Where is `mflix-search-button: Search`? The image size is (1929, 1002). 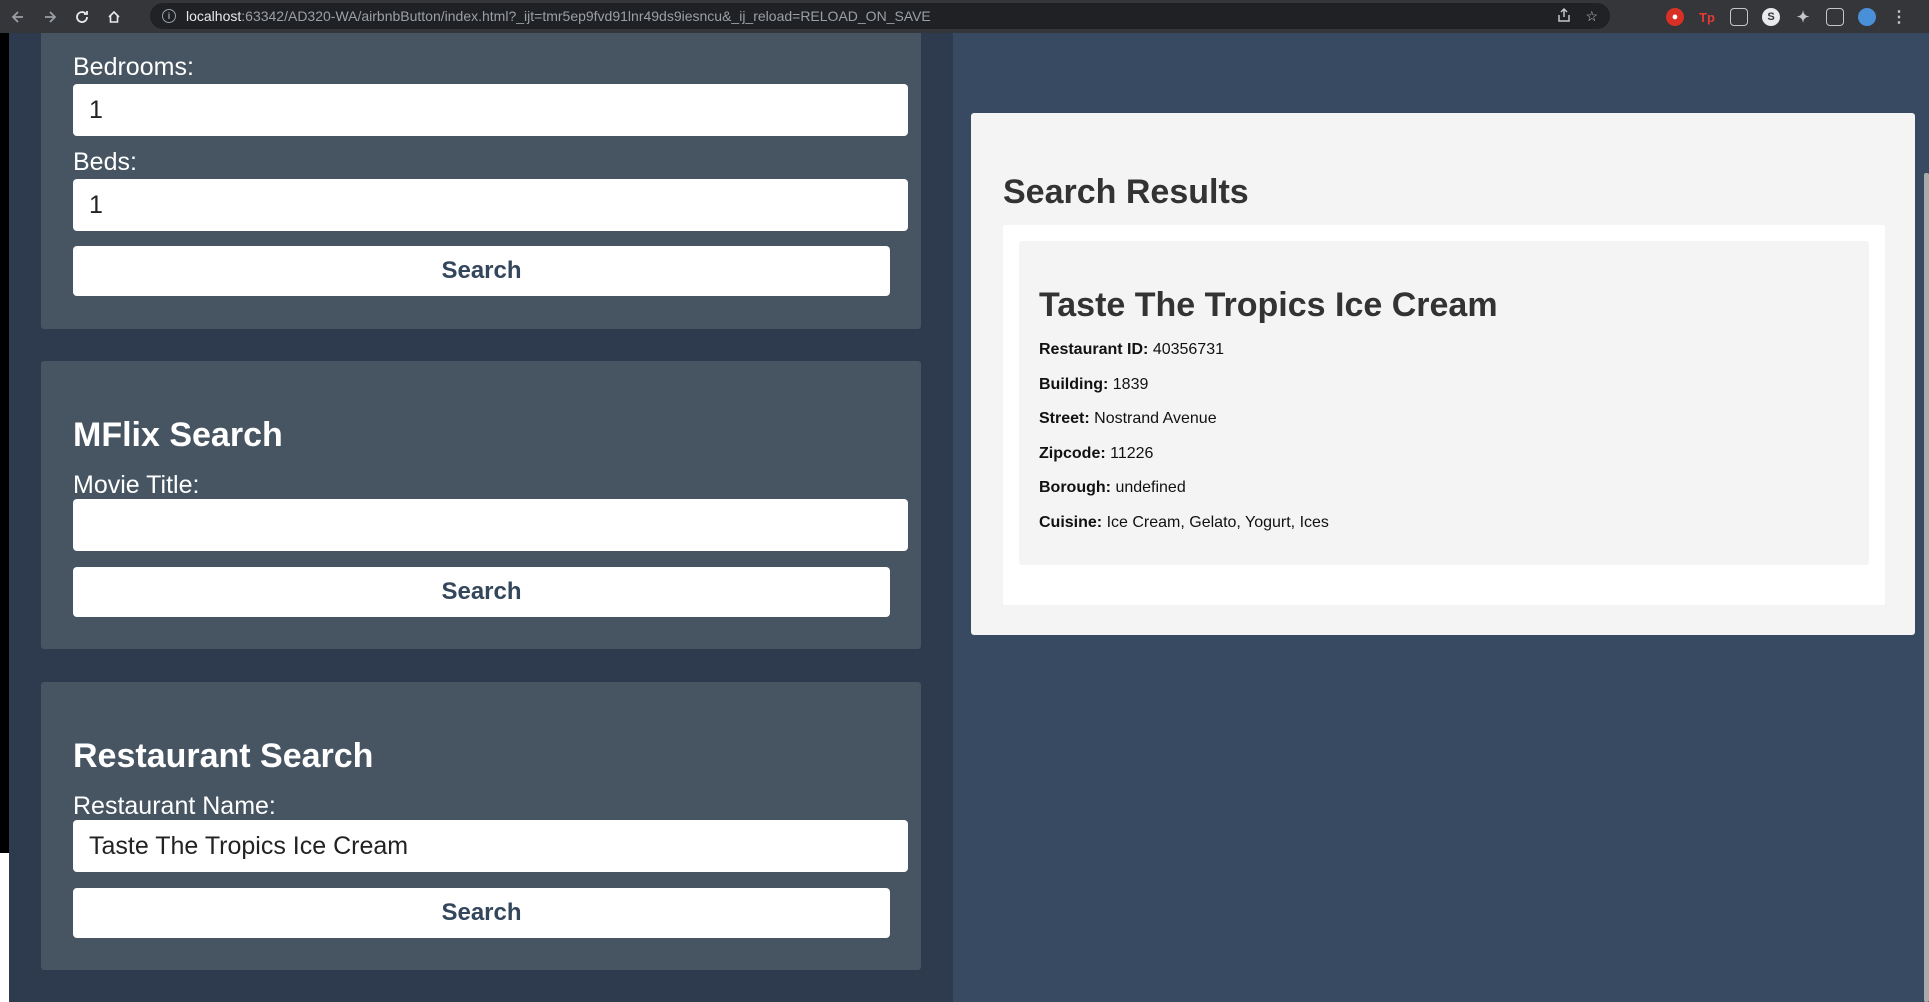
mflix-search-button: Search is located at coordinates (481, 592).